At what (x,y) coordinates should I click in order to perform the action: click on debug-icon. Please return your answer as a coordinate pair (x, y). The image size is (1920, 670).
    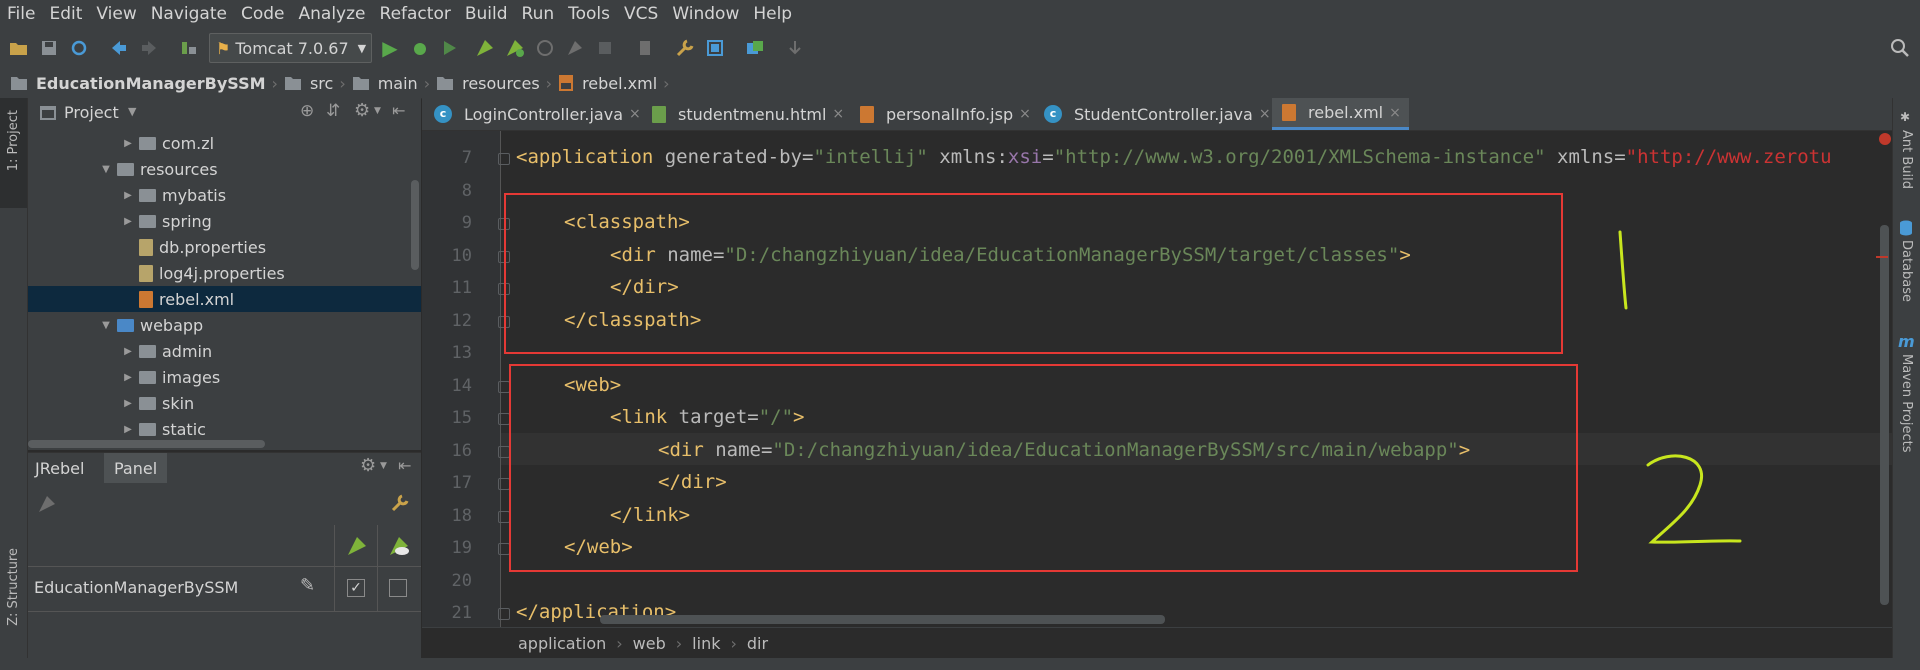
    Looking at the image, I should click on (420, 48).